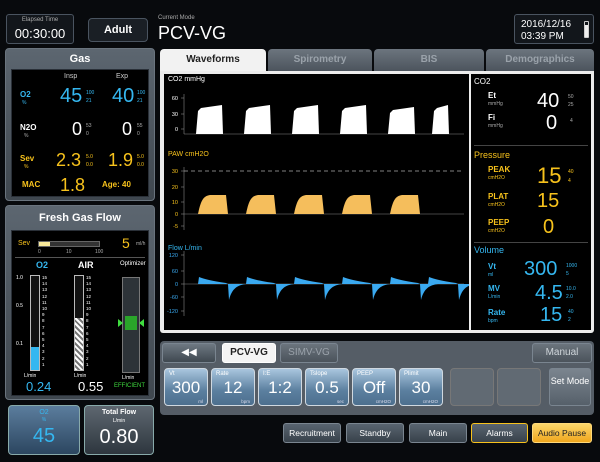 This screenshot has height=462, width=600. Describe the element at coordinates (570, 387) in the screenshot. I see `set-mode-button: Set Mode` at that location.